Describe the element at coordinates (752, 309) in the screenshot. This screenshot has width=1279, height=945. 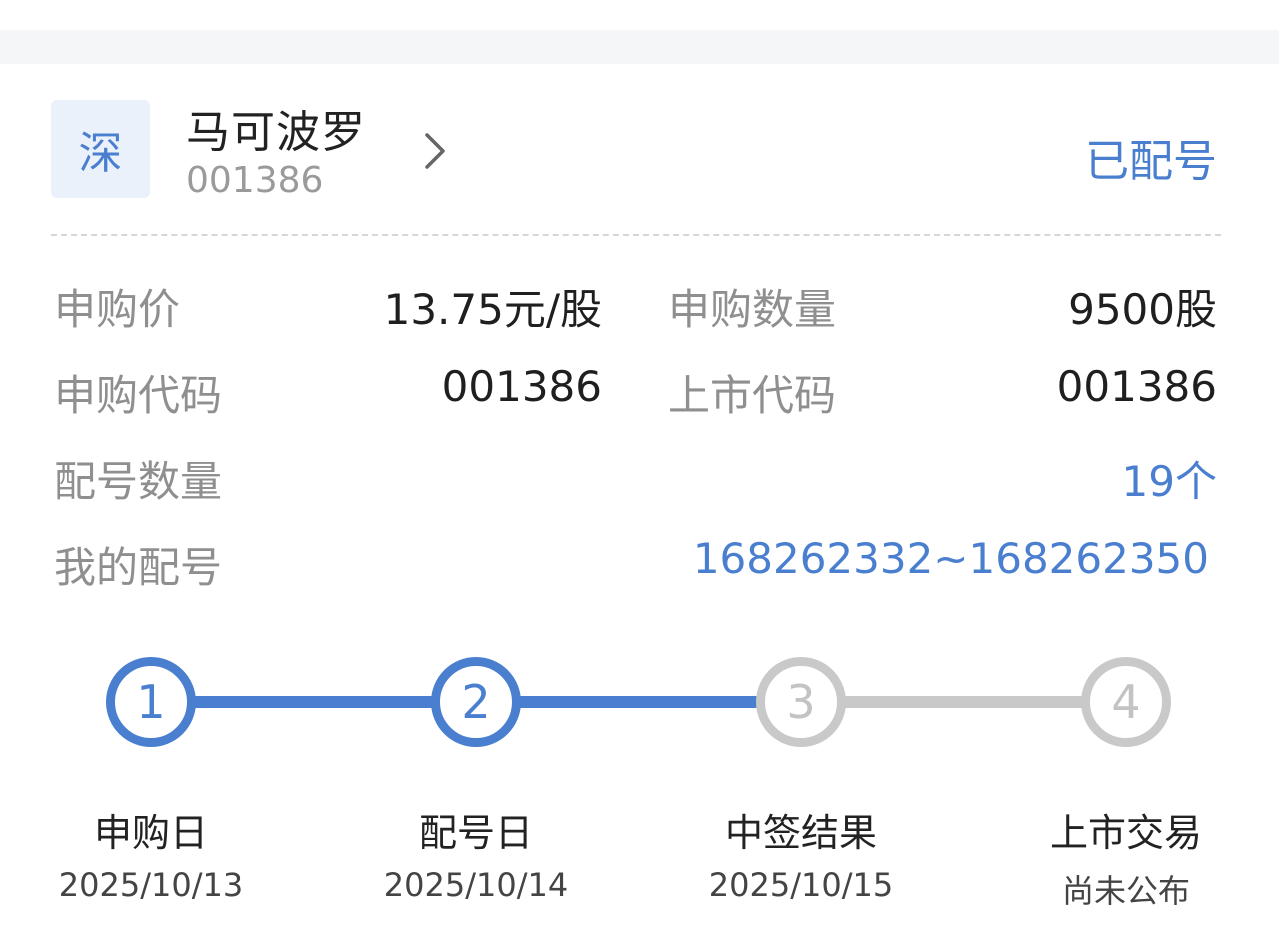
I see `subscribe-qty-label: 申购数量` at that location.